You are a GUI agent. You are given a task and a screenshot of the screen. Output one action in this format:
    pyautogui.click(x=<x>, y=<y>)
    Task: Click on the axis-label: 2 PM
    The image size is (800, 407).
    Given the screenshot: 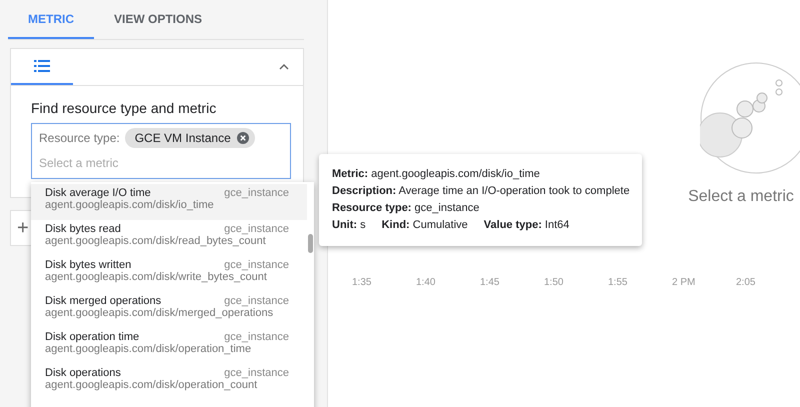 What is the action you would take?
    pyautogui.click(x=684, y=282)
    